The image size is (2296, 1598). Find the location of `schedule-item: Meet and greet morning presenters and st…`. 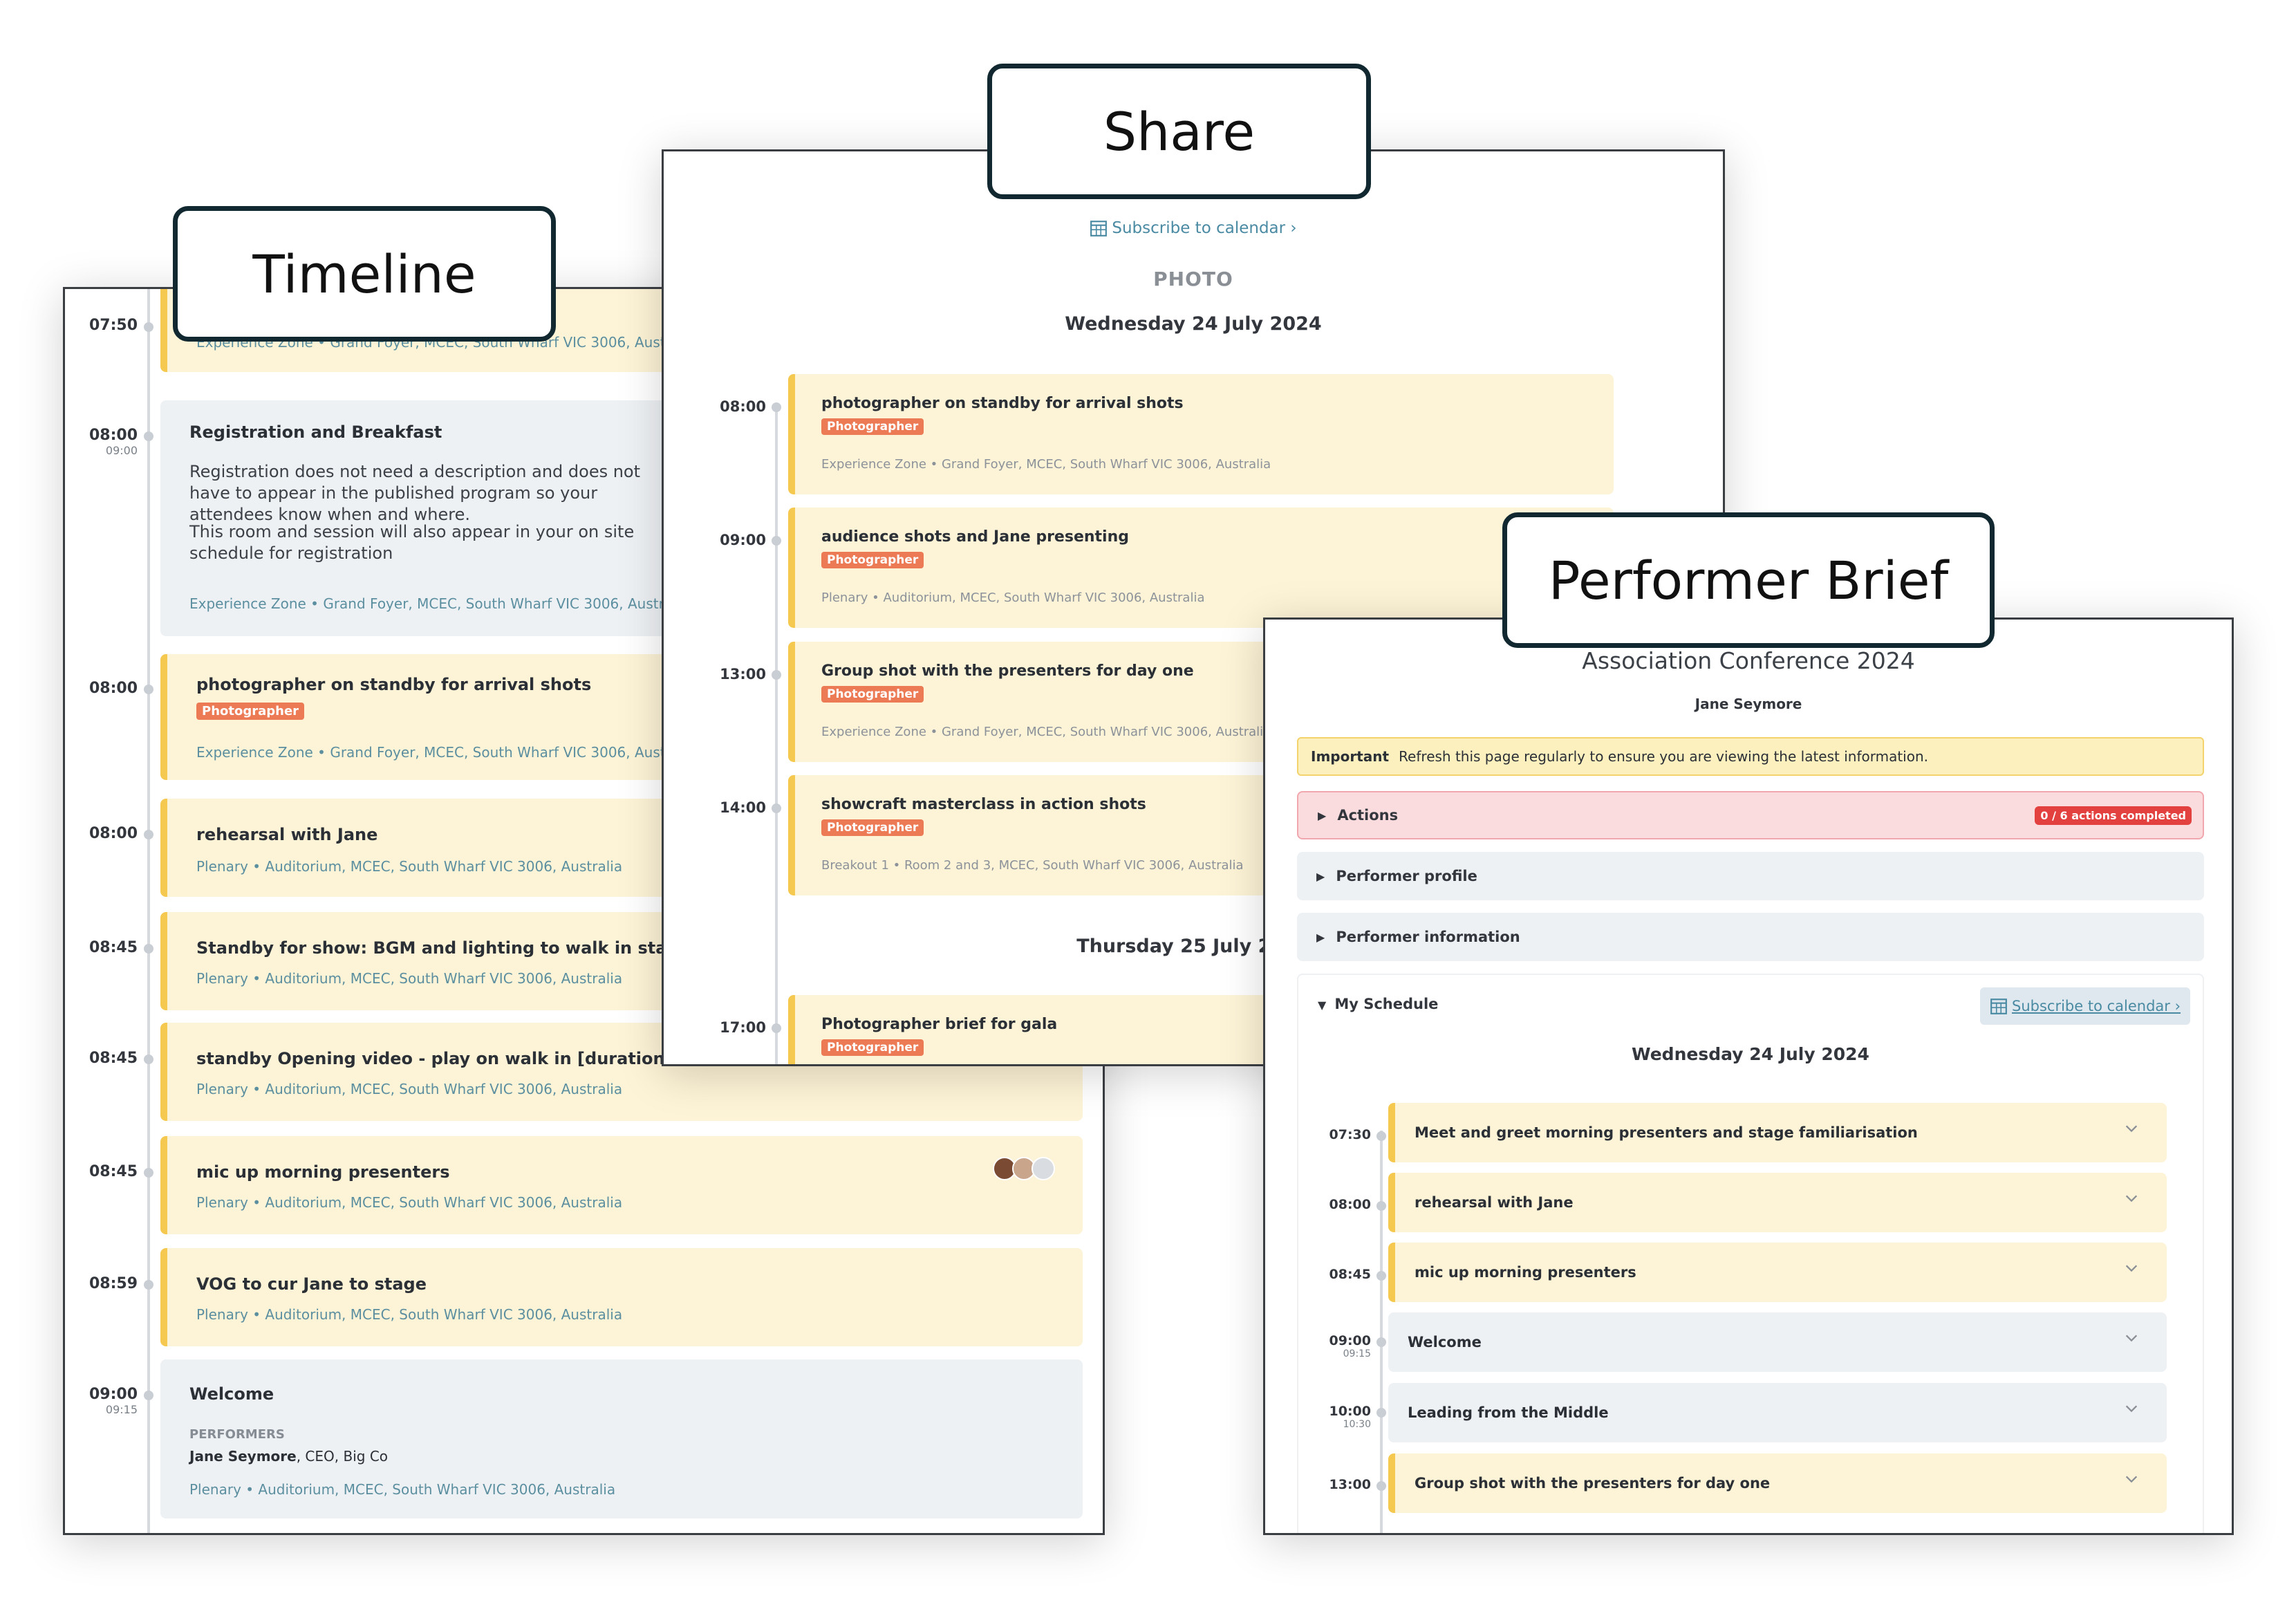

schedule-item: Meet and greet morning presenters and st… is located at coordinates (1777, 1132).